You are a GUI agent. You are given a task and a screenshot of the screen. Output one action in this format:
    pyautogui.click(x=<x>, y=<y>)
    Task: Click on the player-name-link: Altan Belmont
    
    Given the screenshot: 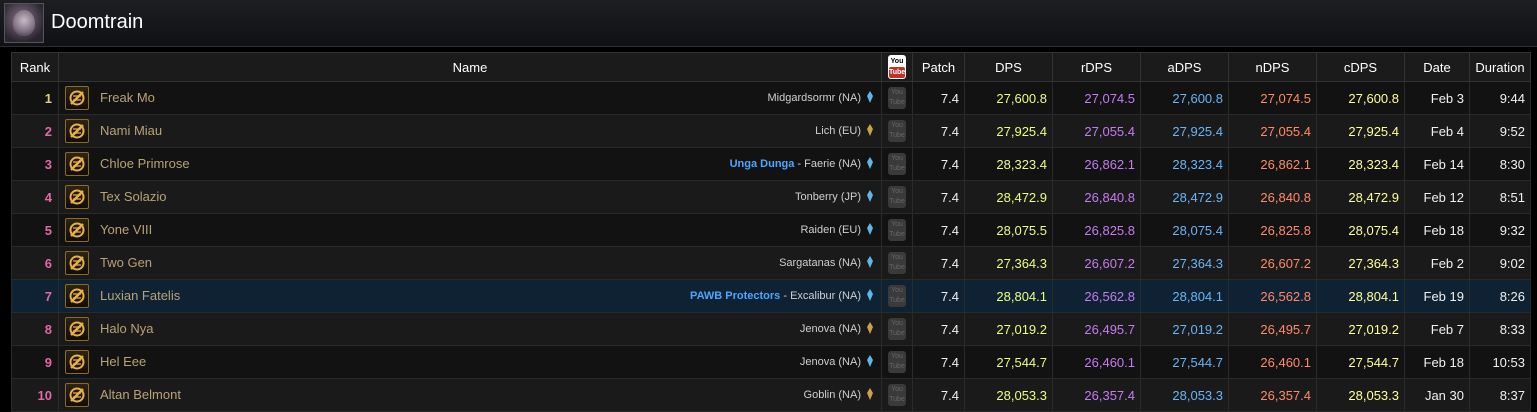 What is the action you would take?
    pyautogui.click(x=140, y=394)
    